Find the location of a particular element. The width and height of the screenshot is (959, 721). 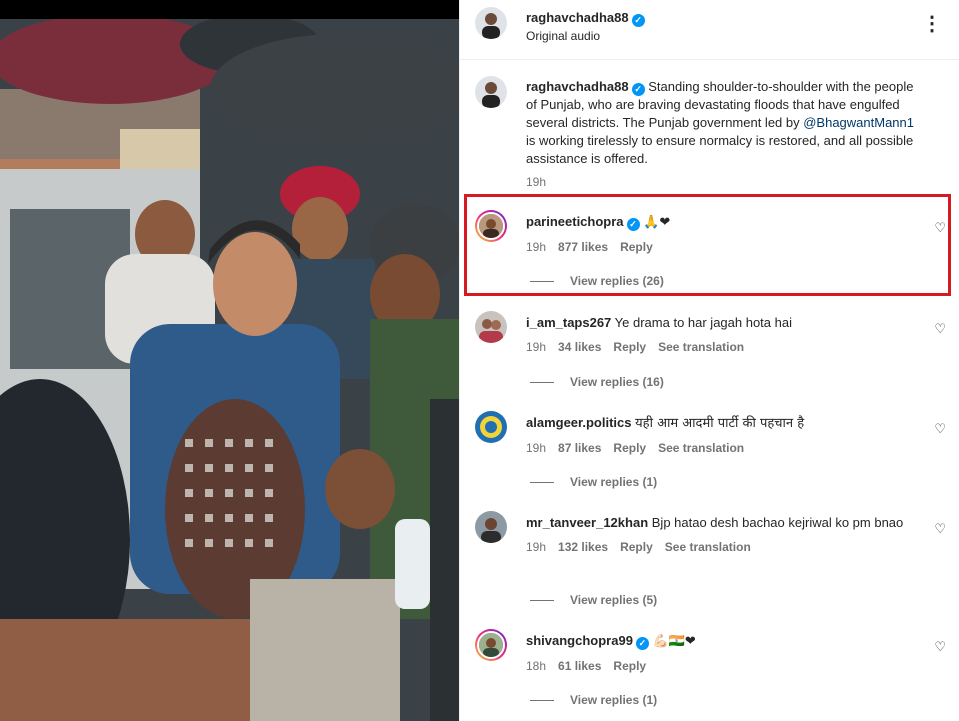

caption-username: raghavchadha88 is located at coordinates (577, 86).